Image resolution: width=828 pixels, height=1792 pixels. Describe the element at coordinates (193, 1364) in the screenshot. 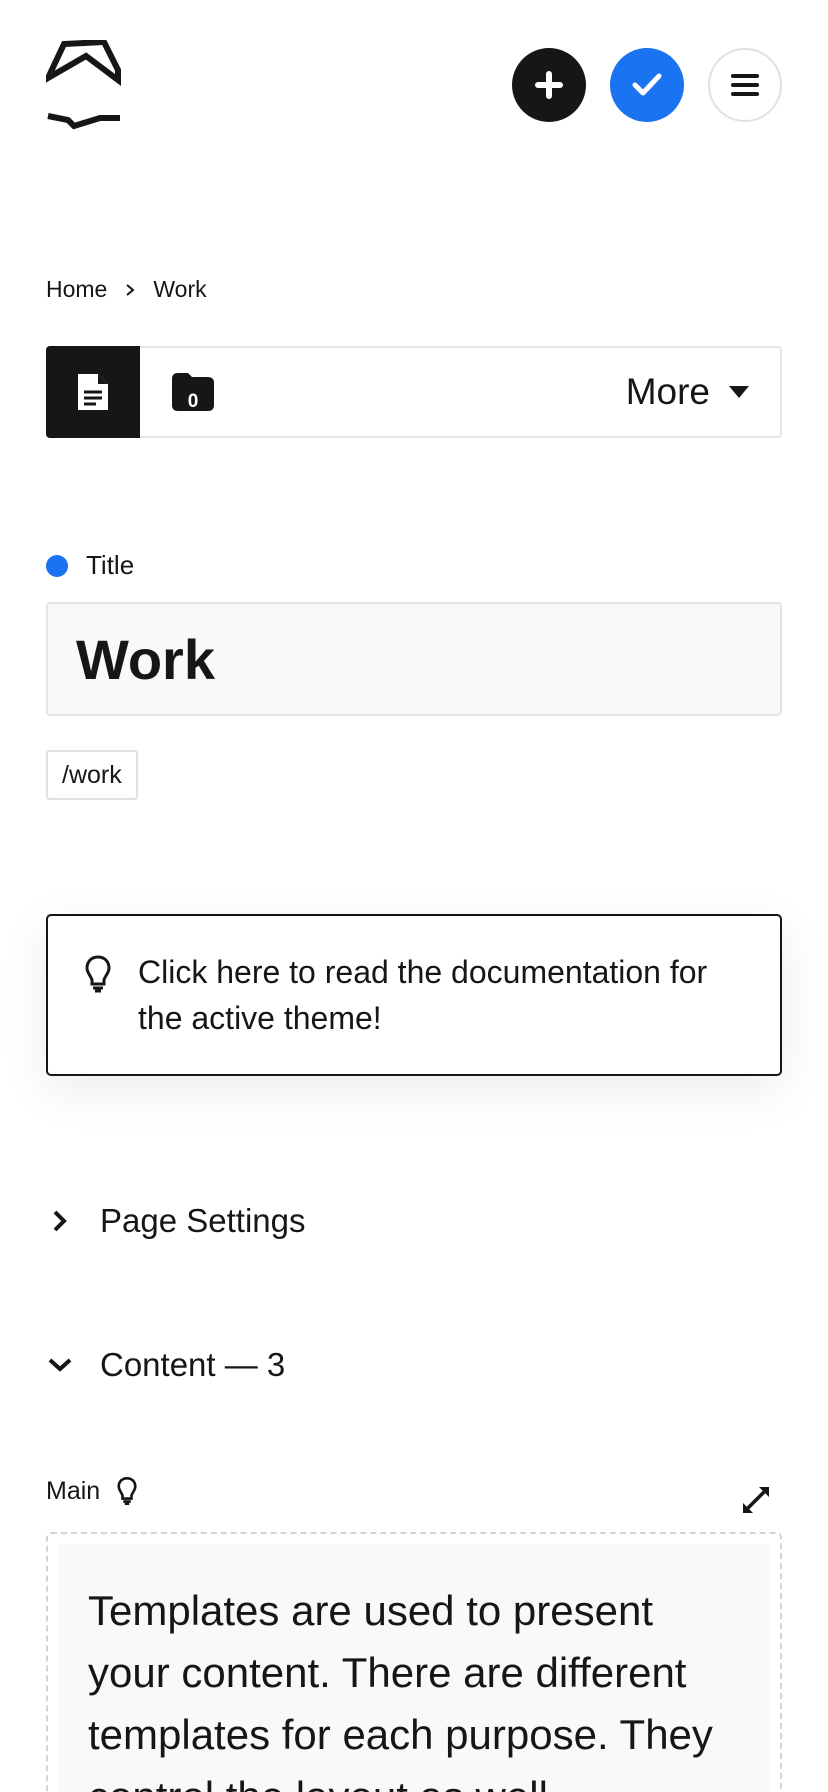

I see `section-label: Content — 3` at that location.